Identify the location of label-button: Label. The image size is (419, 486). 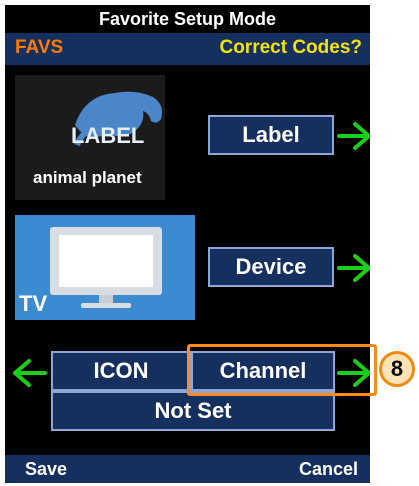
(271, 135).